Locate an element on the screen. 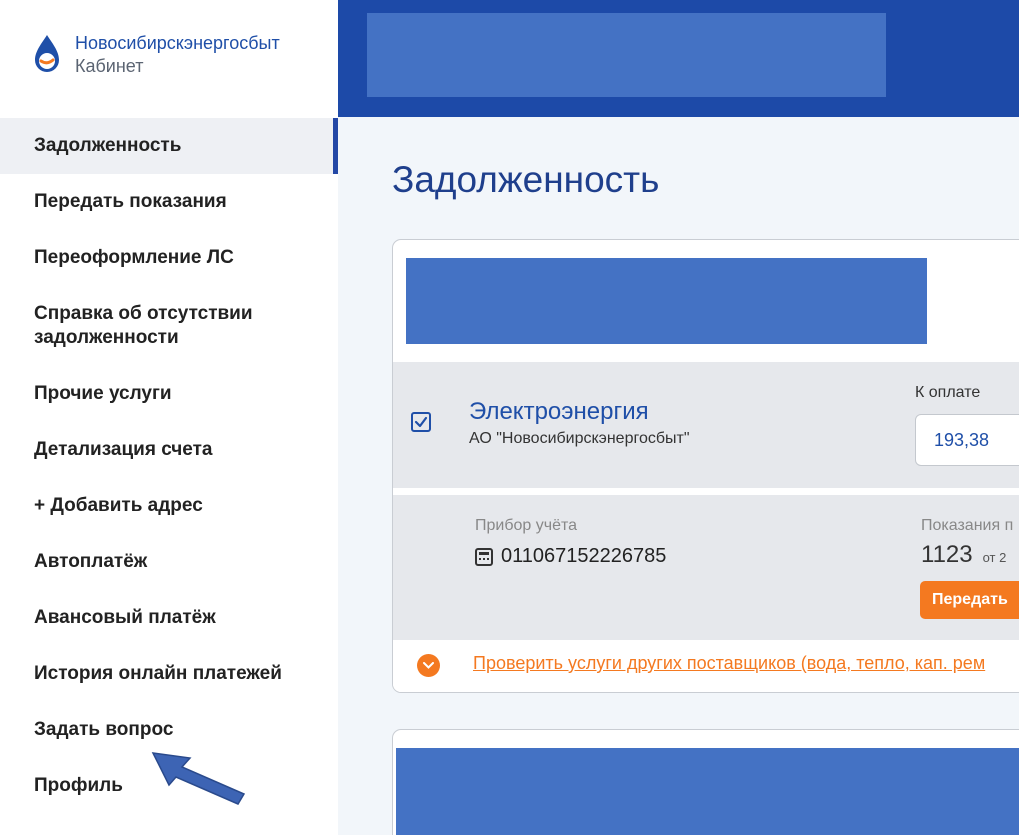  pay-amount-label: К оплате is located at coordinates (948, 392).